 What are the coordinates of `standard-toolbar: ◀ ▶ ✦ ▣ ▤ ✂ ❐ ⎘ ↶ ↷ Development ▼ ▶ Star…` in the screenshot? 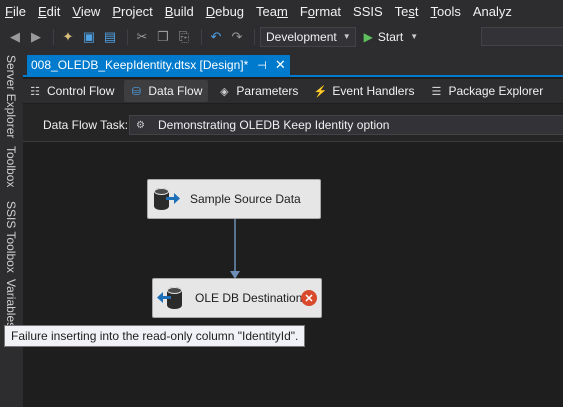 It's located at (281, 36).